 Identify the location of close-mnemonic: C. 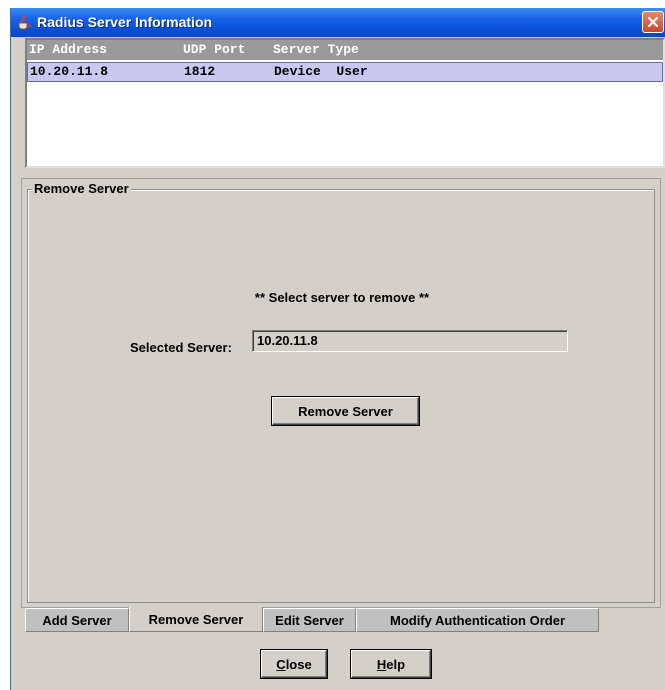
(281, 664).